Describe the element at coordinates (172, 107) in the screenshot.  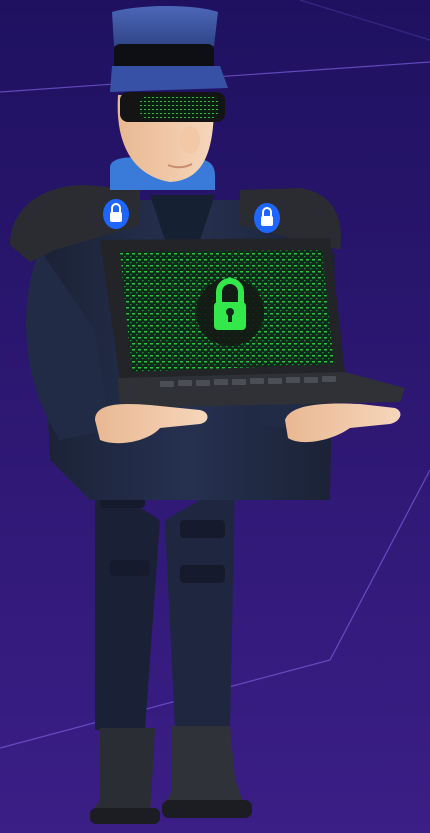
I see `visor-sunglasses` at that location.